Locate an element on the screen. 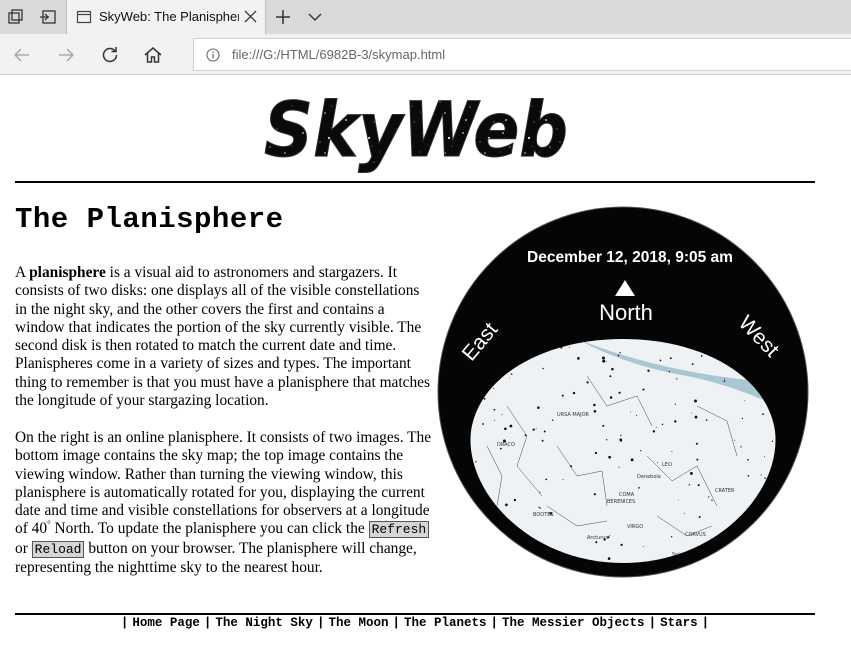 This screenshot has width=851, height=655. svg-text: Denebola is located at coordinates (649, 477).